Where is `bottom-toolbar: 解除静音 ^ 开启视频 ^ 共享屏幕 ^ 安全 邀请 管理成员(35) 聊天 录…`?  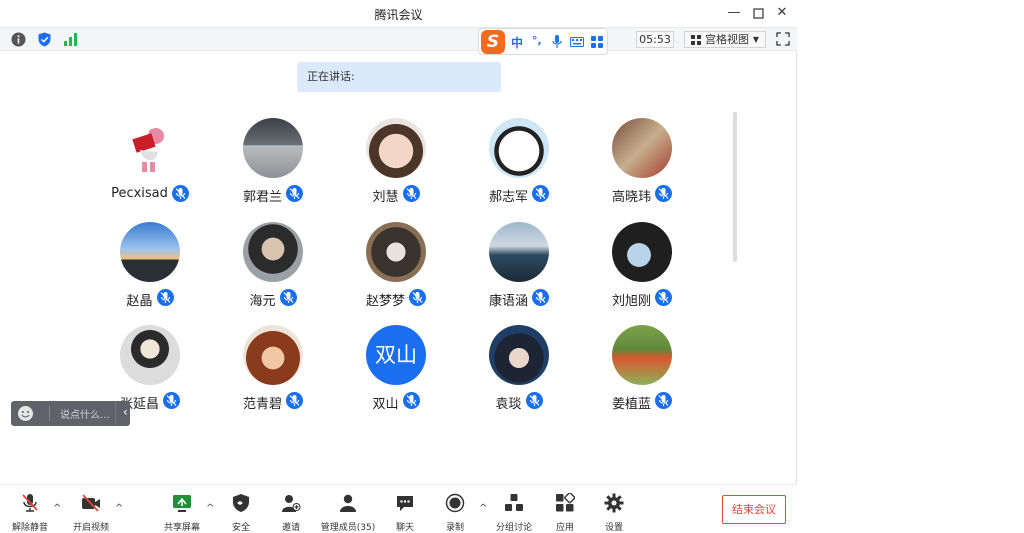
bottom-toolbar: 解除静音 ^ 开启视频 ^ 共享屏幕 ^ 安全 邀请 管理成员(35) 聊天 录… is located at coordinates (398, 508).